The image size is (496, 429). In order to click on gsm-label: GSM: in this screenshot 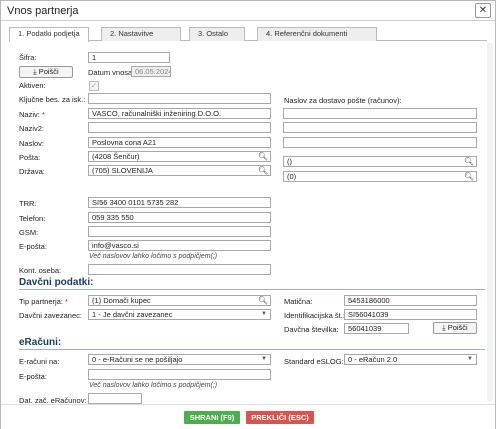, I will do `click(29, 232)`.